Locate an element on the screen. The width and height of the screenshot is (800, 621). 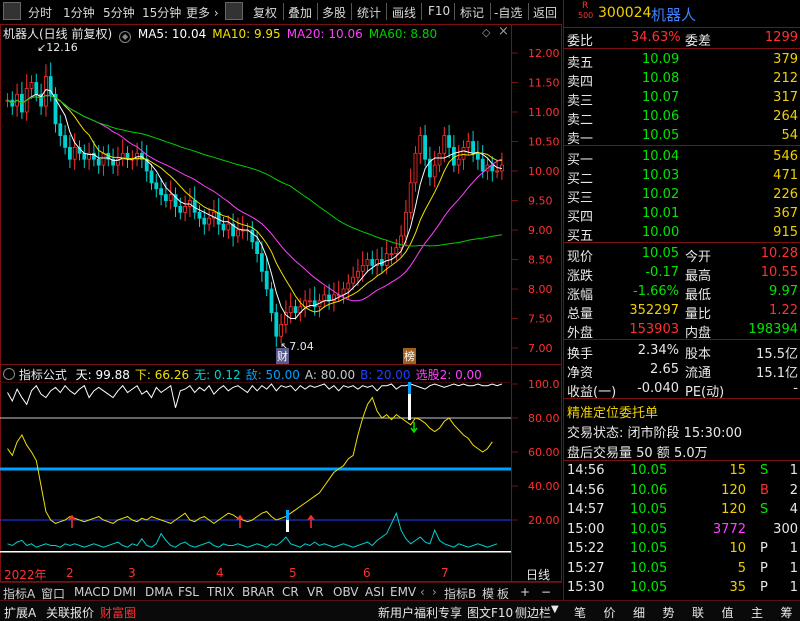
bottom-kuozhan: 扩展A is located at coordinates (20, 612).